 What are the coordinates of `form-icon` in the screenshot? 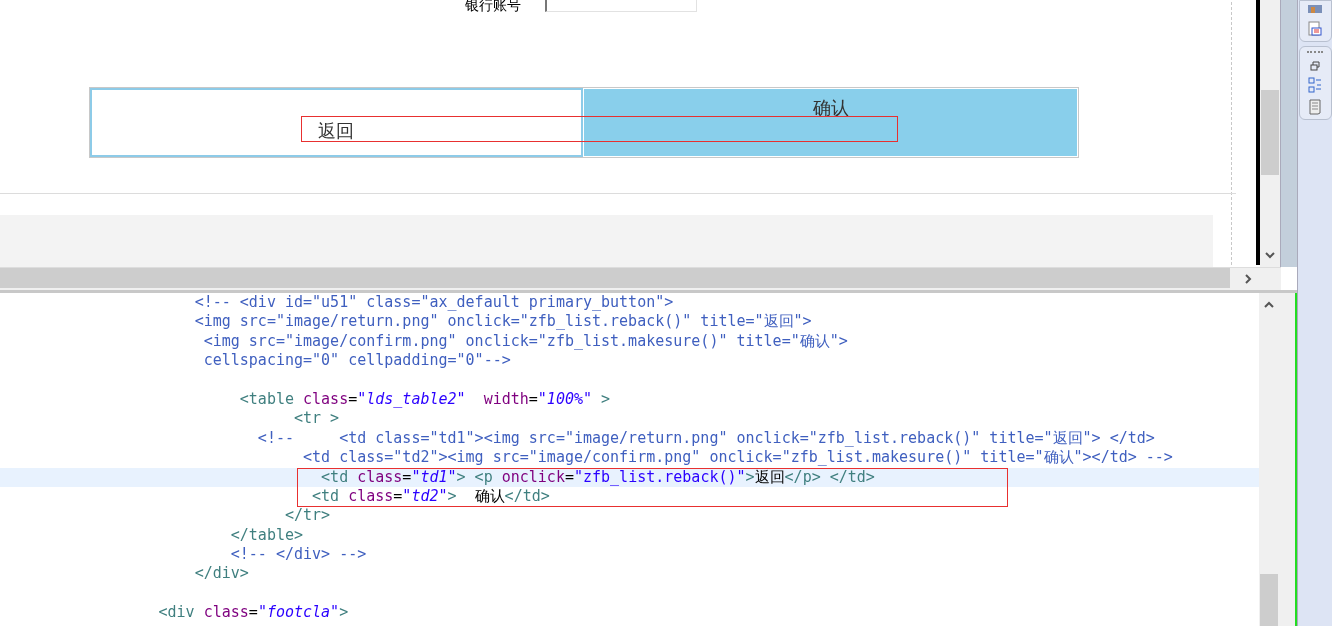 It's located at (1315, 29).